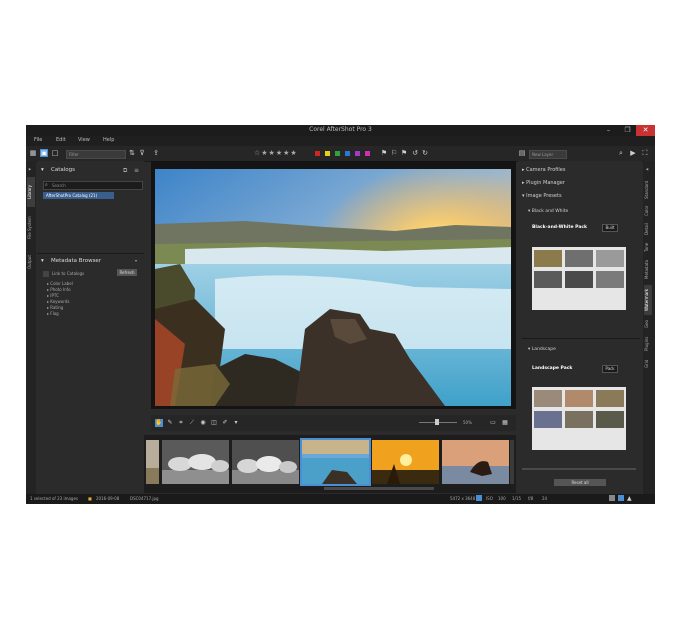 This screenshot has height=630, width=680. I want to click on catalogs-expand-icon: ▾, so click(42, 170).